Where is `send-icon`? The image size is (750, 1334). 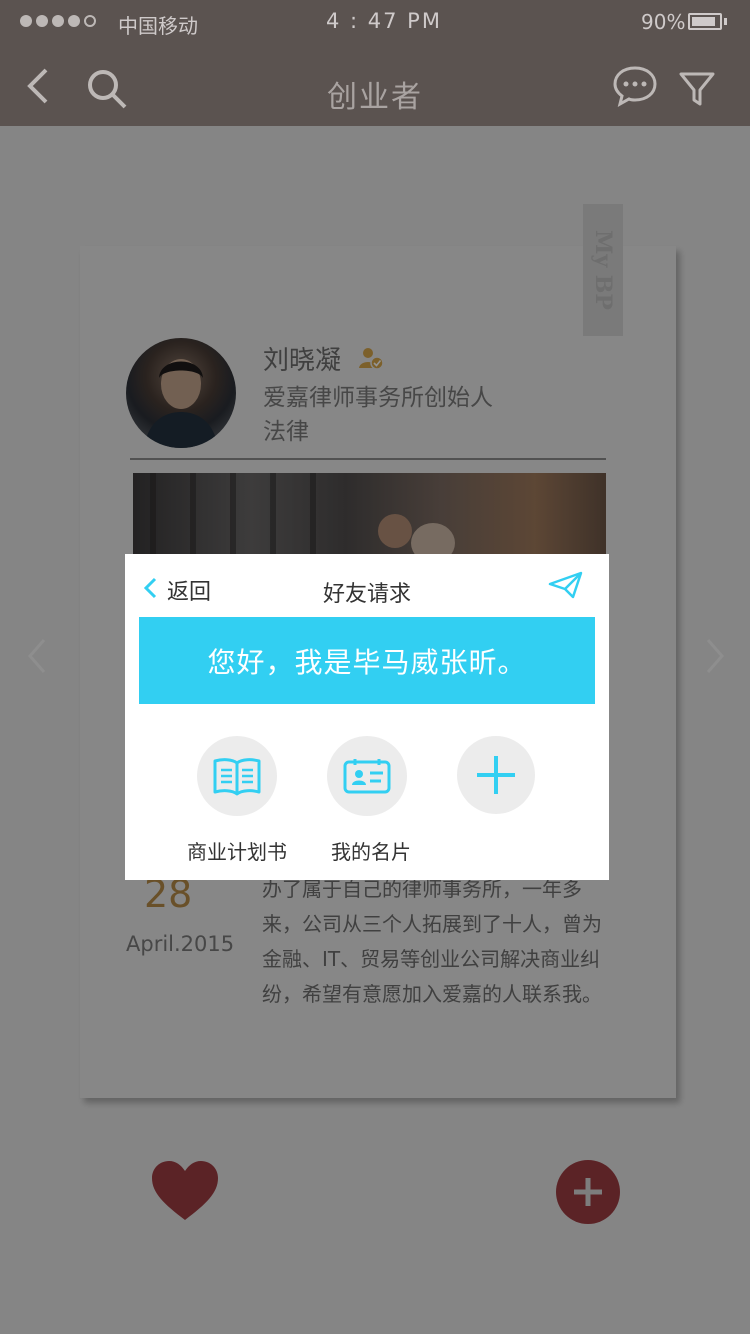 send-icon is located at coordinates (566, 587).